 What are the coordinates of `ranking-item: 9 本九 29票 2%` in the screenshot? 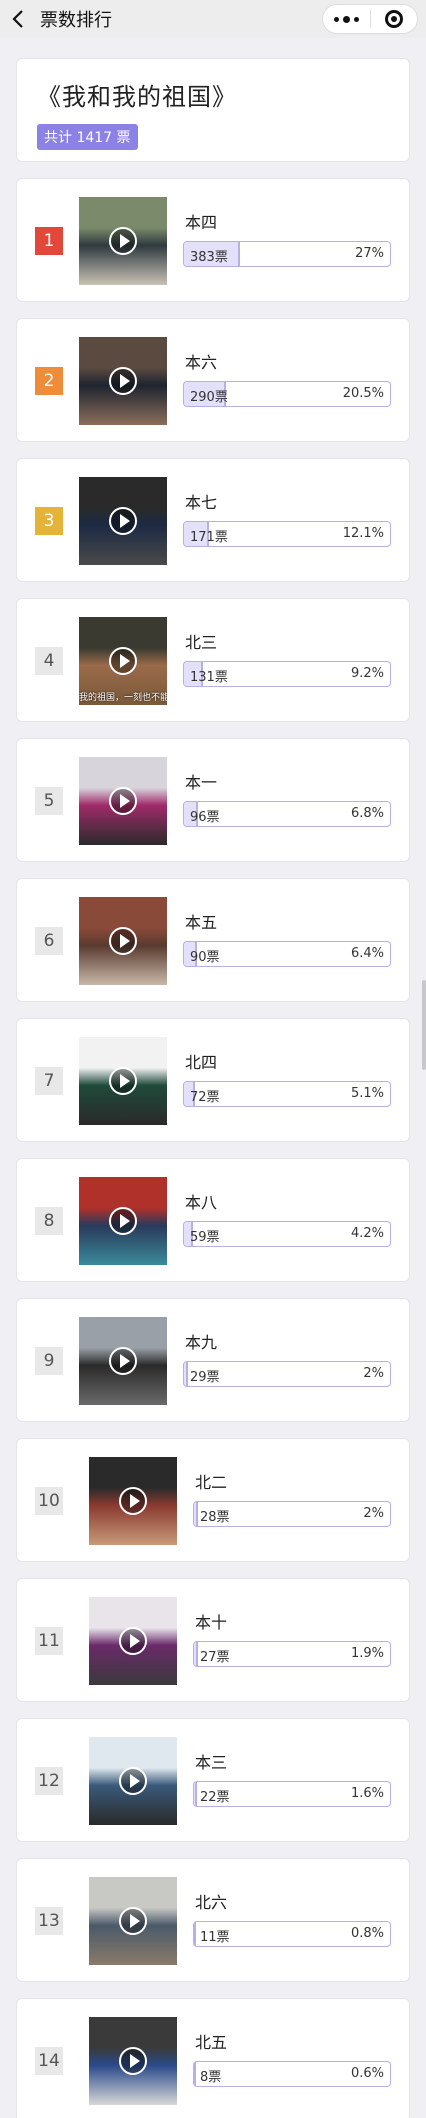 It's located at (213, 1360).